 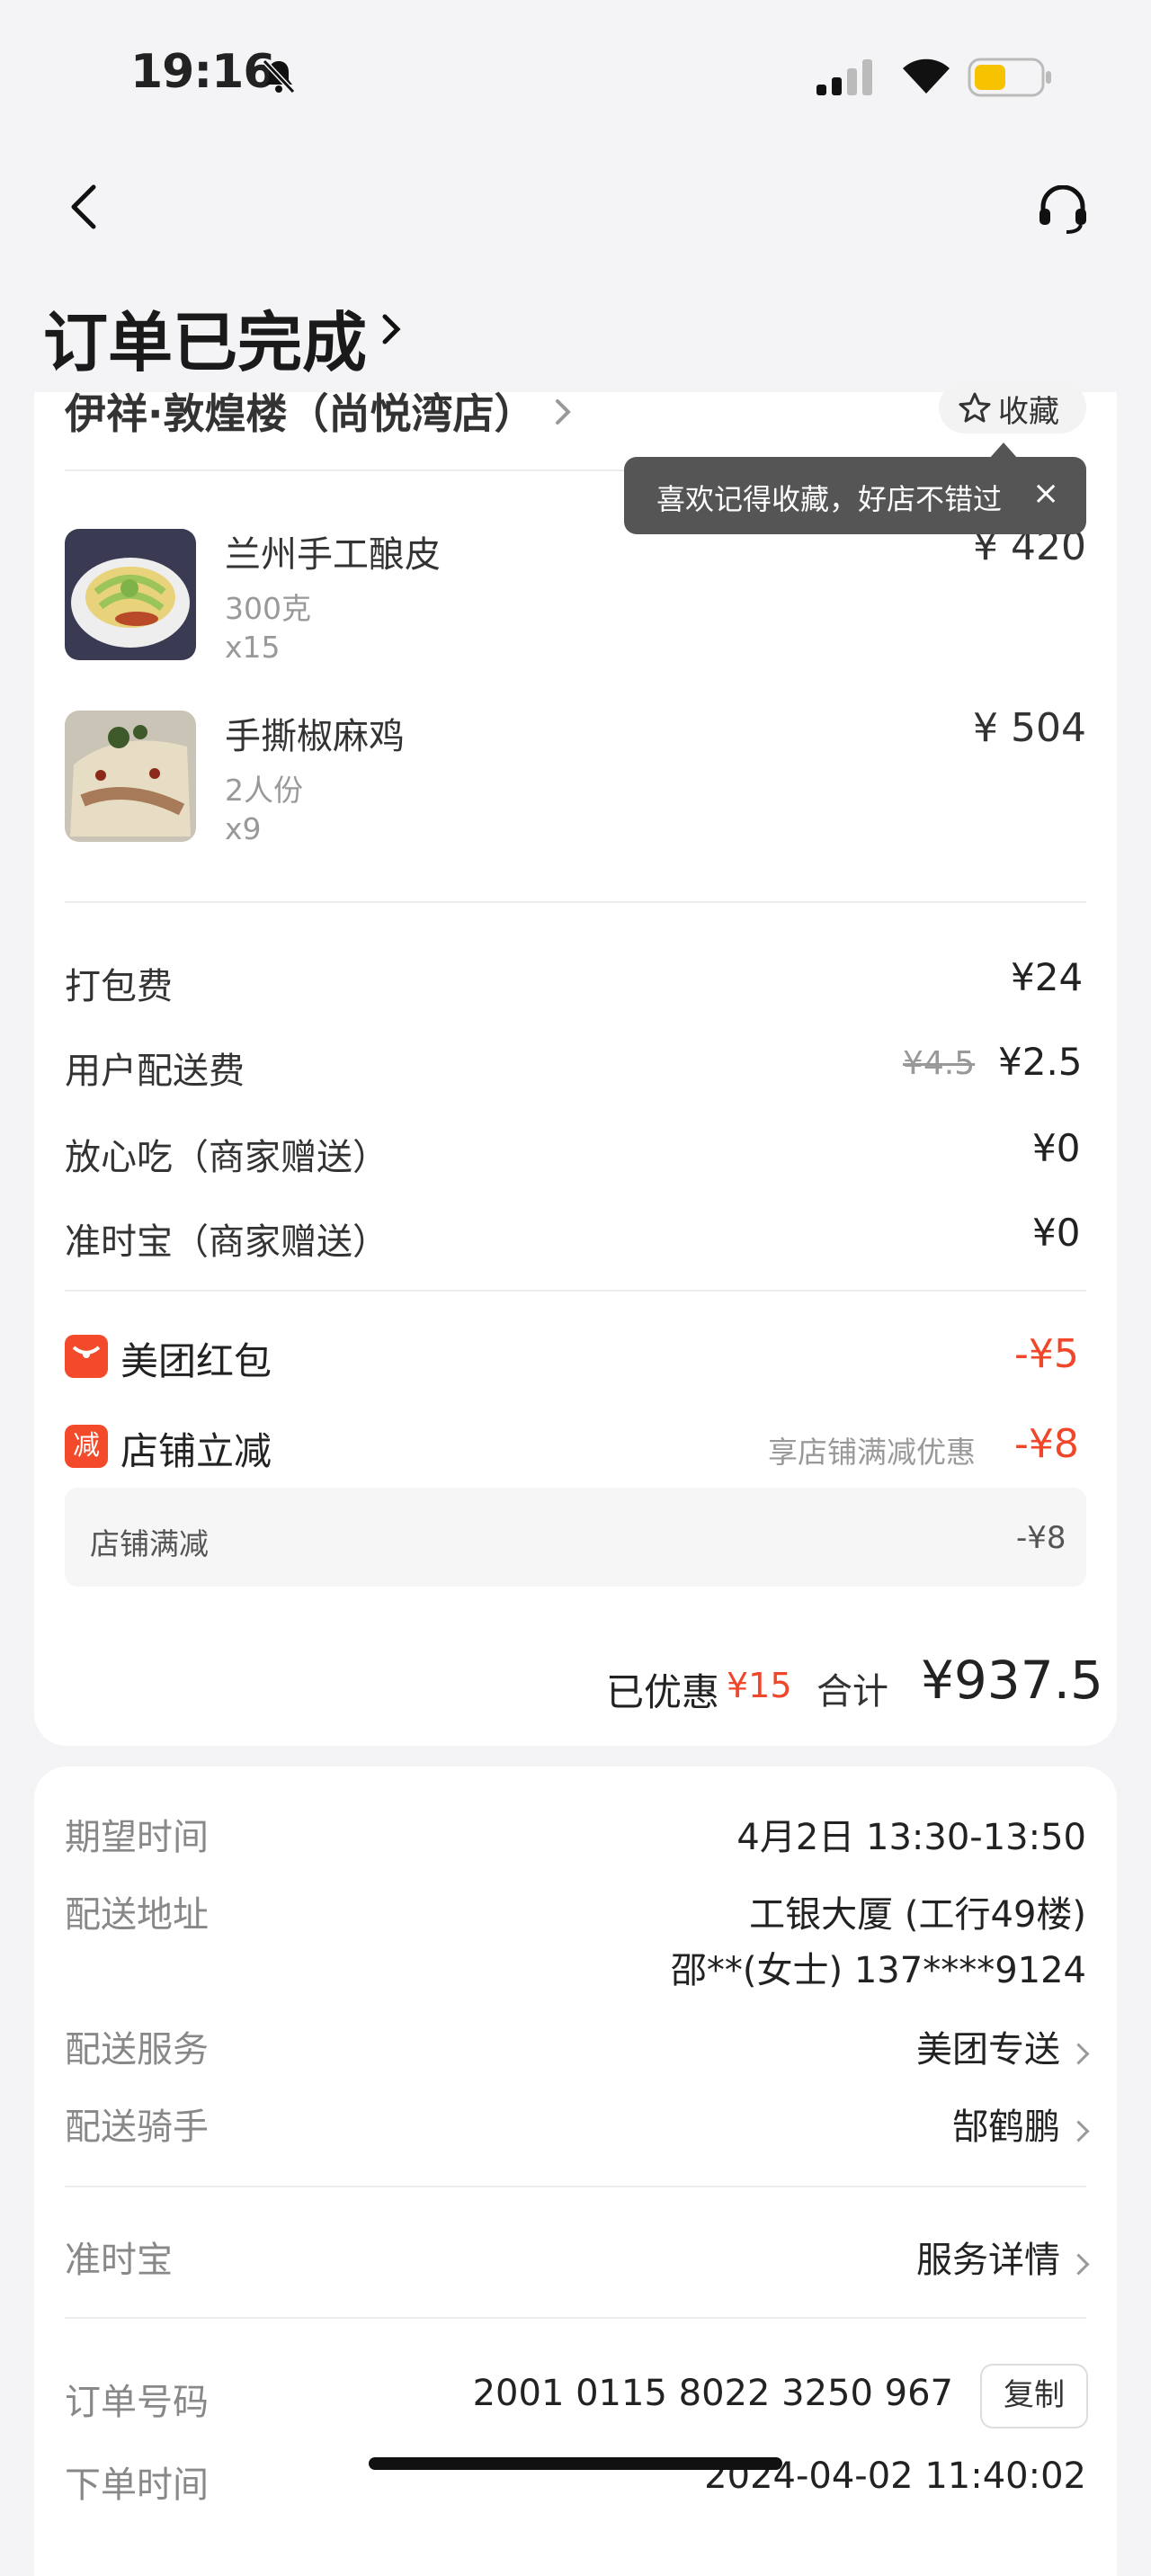 I want to click on total-label: 合计, so click(x=852, y=1692).